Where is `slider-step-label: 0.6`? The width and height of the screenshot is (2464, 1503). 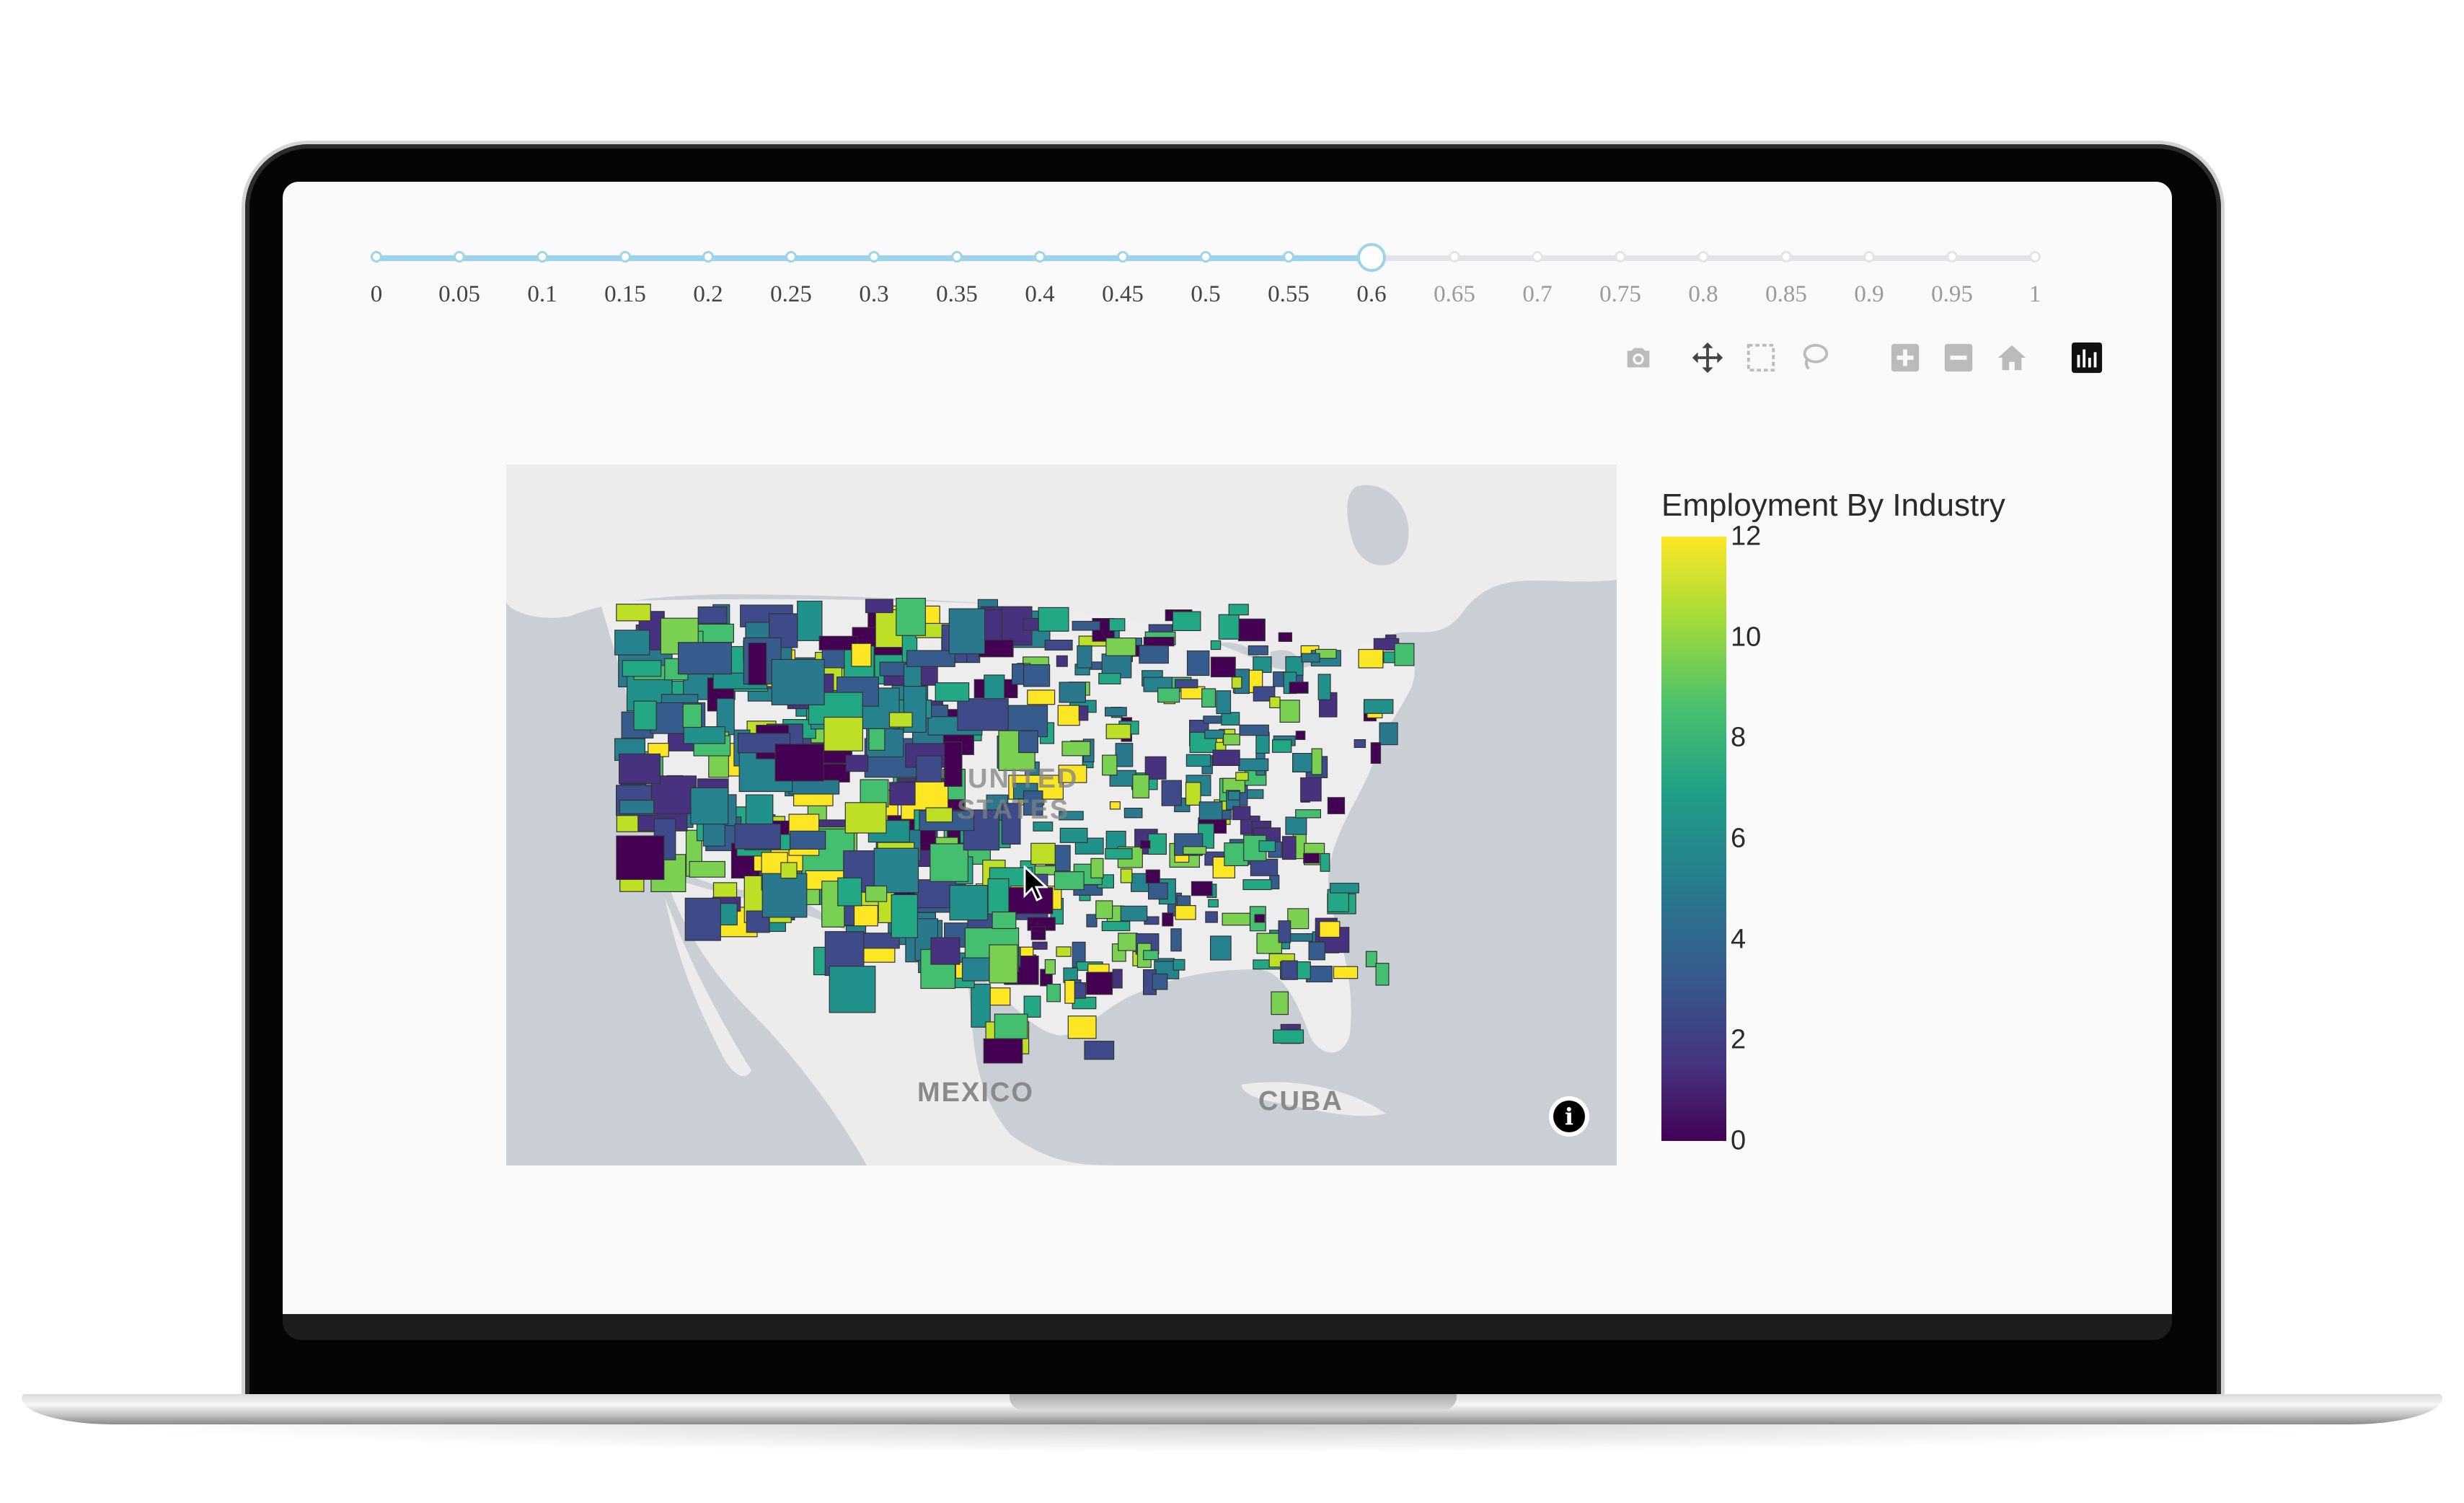 slider-step-label: 0.6 is located at coordinates (1371, 294).